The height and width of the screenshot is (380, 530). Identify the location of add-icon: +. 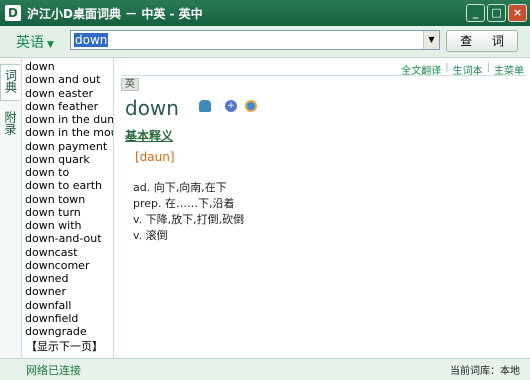
(231, 106).